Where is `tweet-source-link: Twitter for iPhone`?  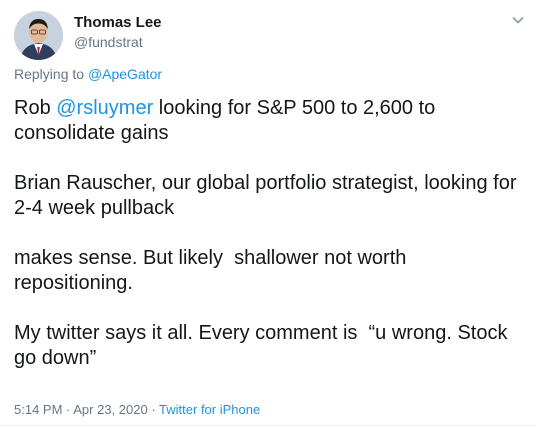
tweet-source-link: Twitter for iPhone is located at coordinates (209, 409).